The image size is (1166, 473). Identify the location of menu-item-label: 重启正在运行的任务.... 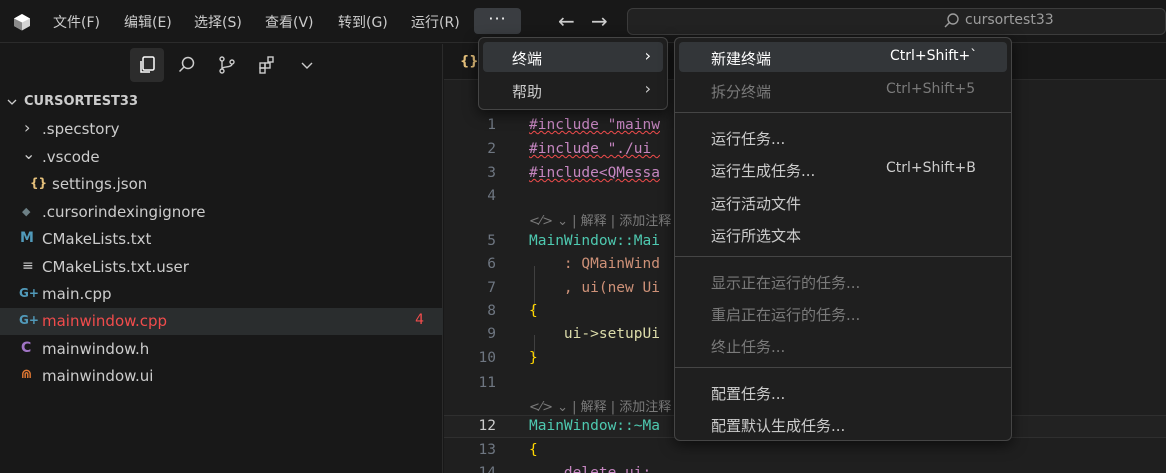
(786, 315).